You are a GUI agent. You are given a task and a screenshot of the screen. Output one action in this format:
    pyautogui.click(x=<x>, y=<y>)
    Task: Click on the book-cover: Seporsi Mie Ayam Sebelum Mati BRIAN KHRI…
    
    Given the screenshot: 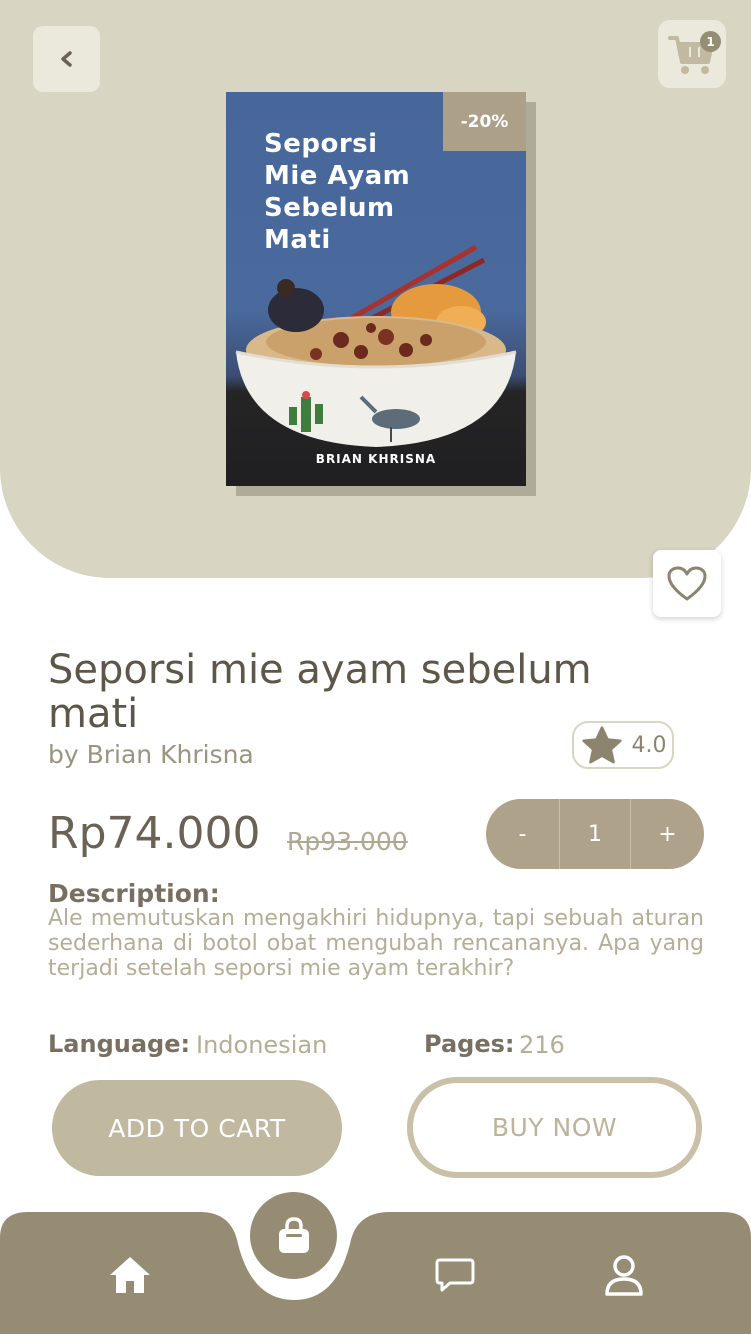 What is the action you would take?
    pyautogui.click(x=376, y=289)
    